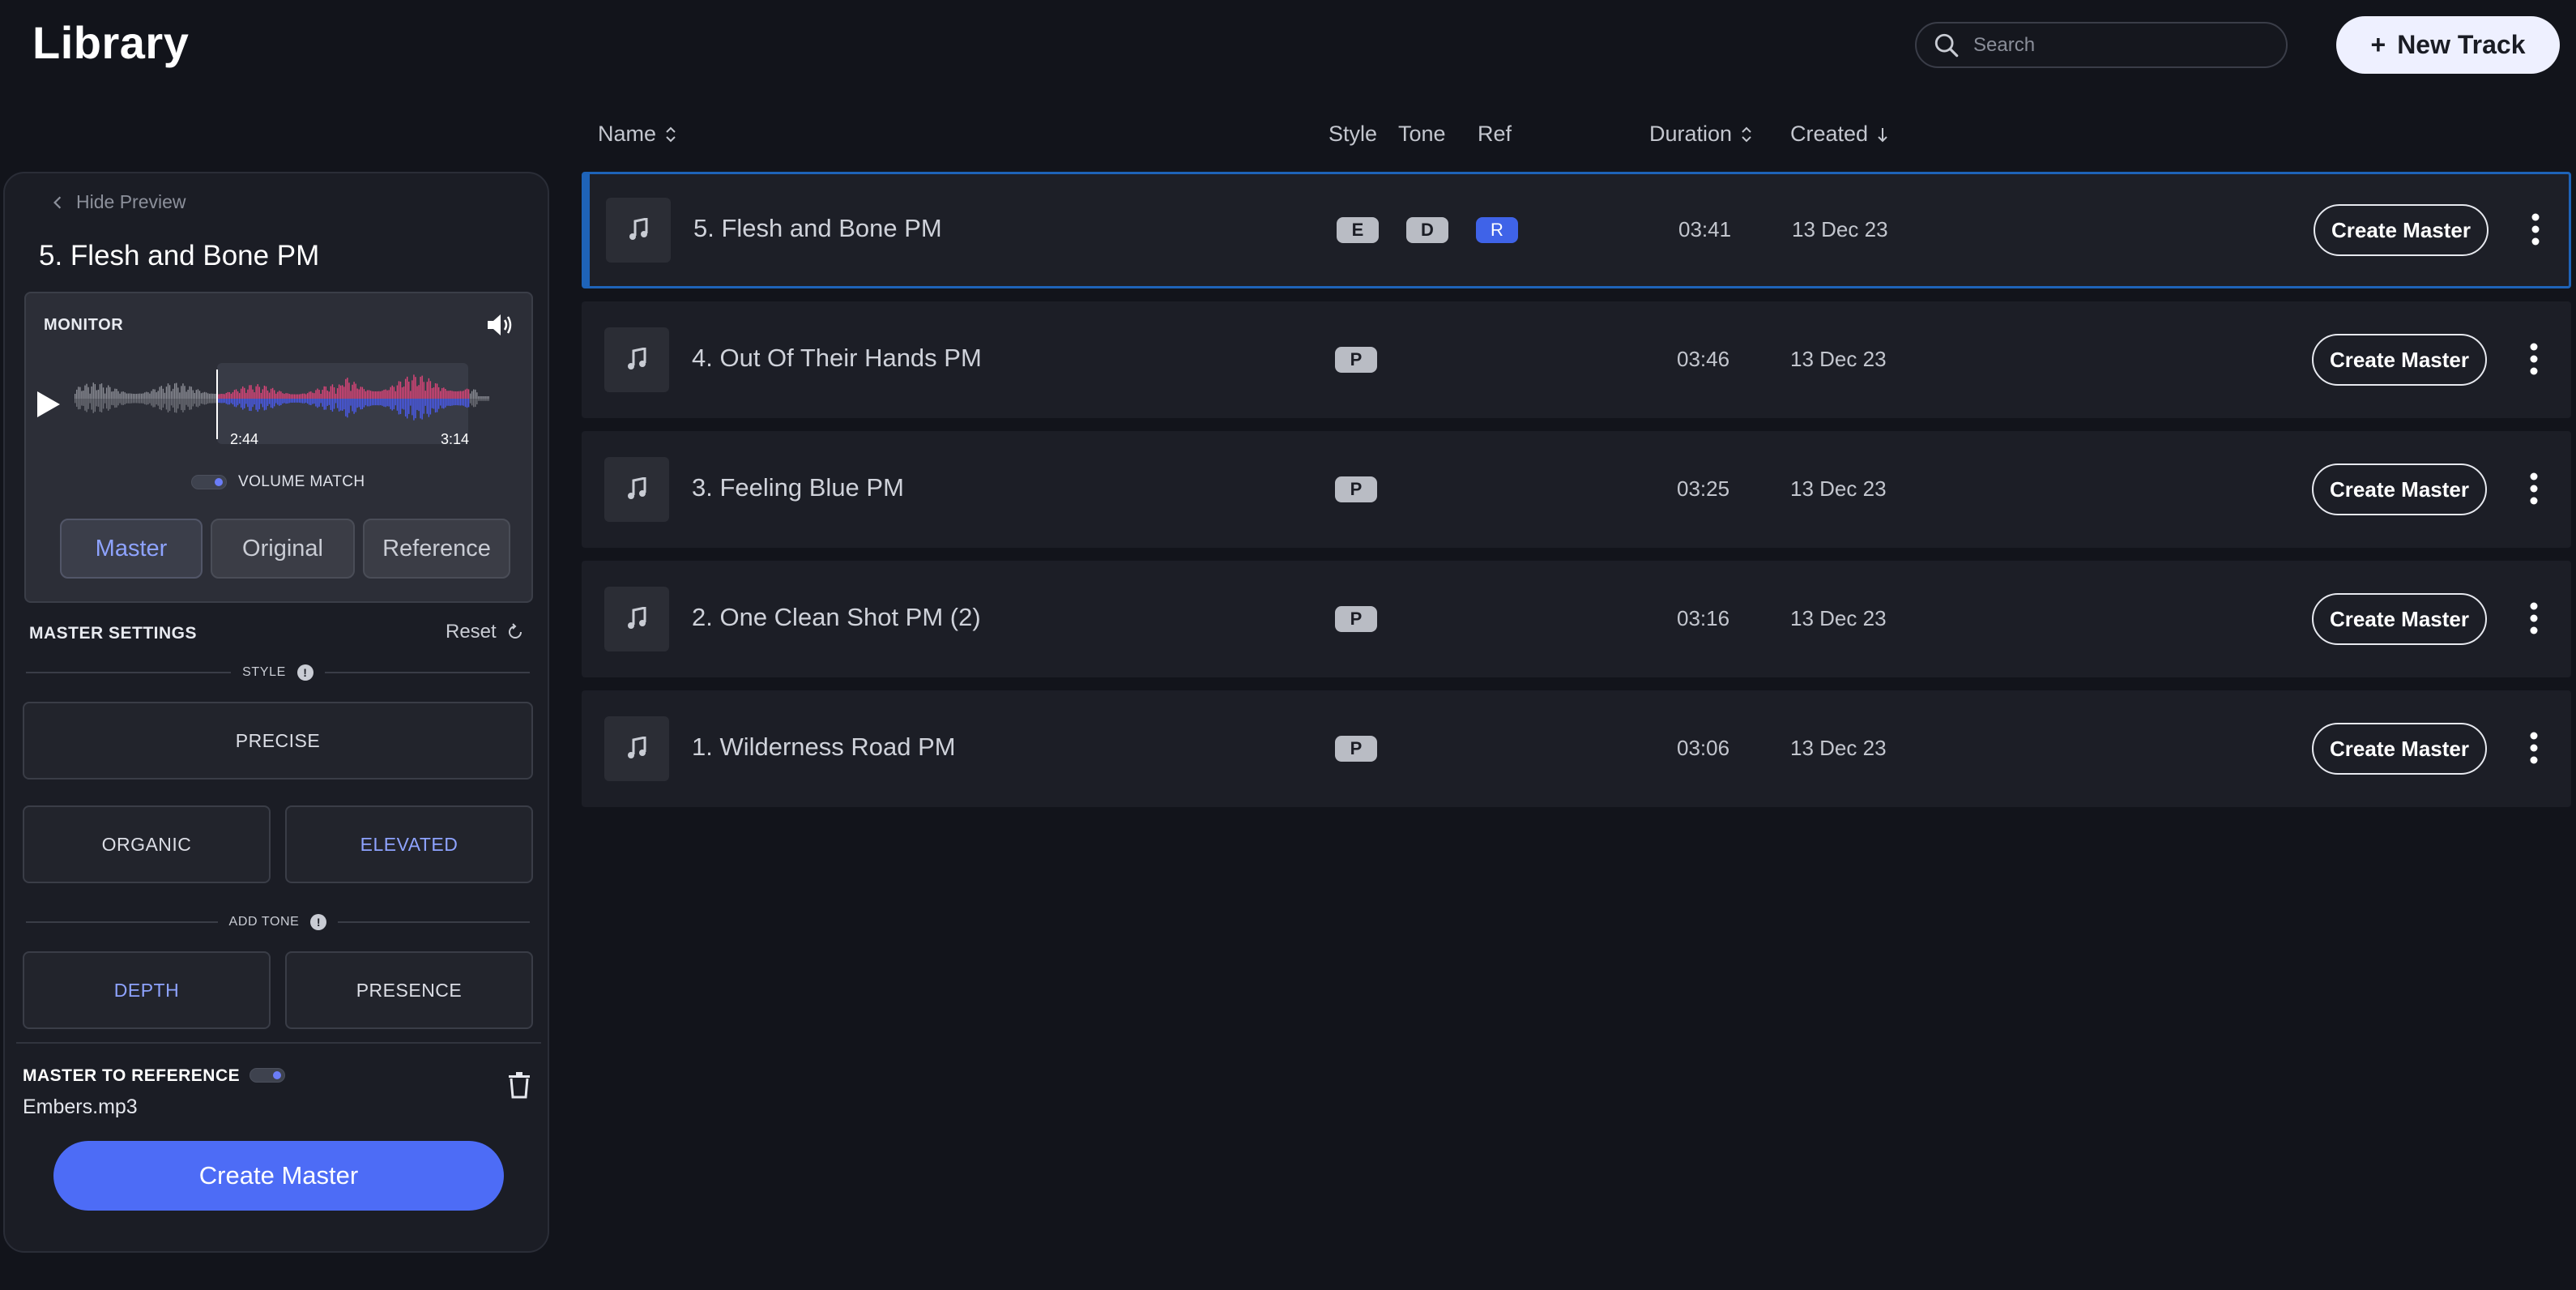 This screenshot has width=2576, height=1290. I want to click on track-duration: 03:16, so click(1703, 618).